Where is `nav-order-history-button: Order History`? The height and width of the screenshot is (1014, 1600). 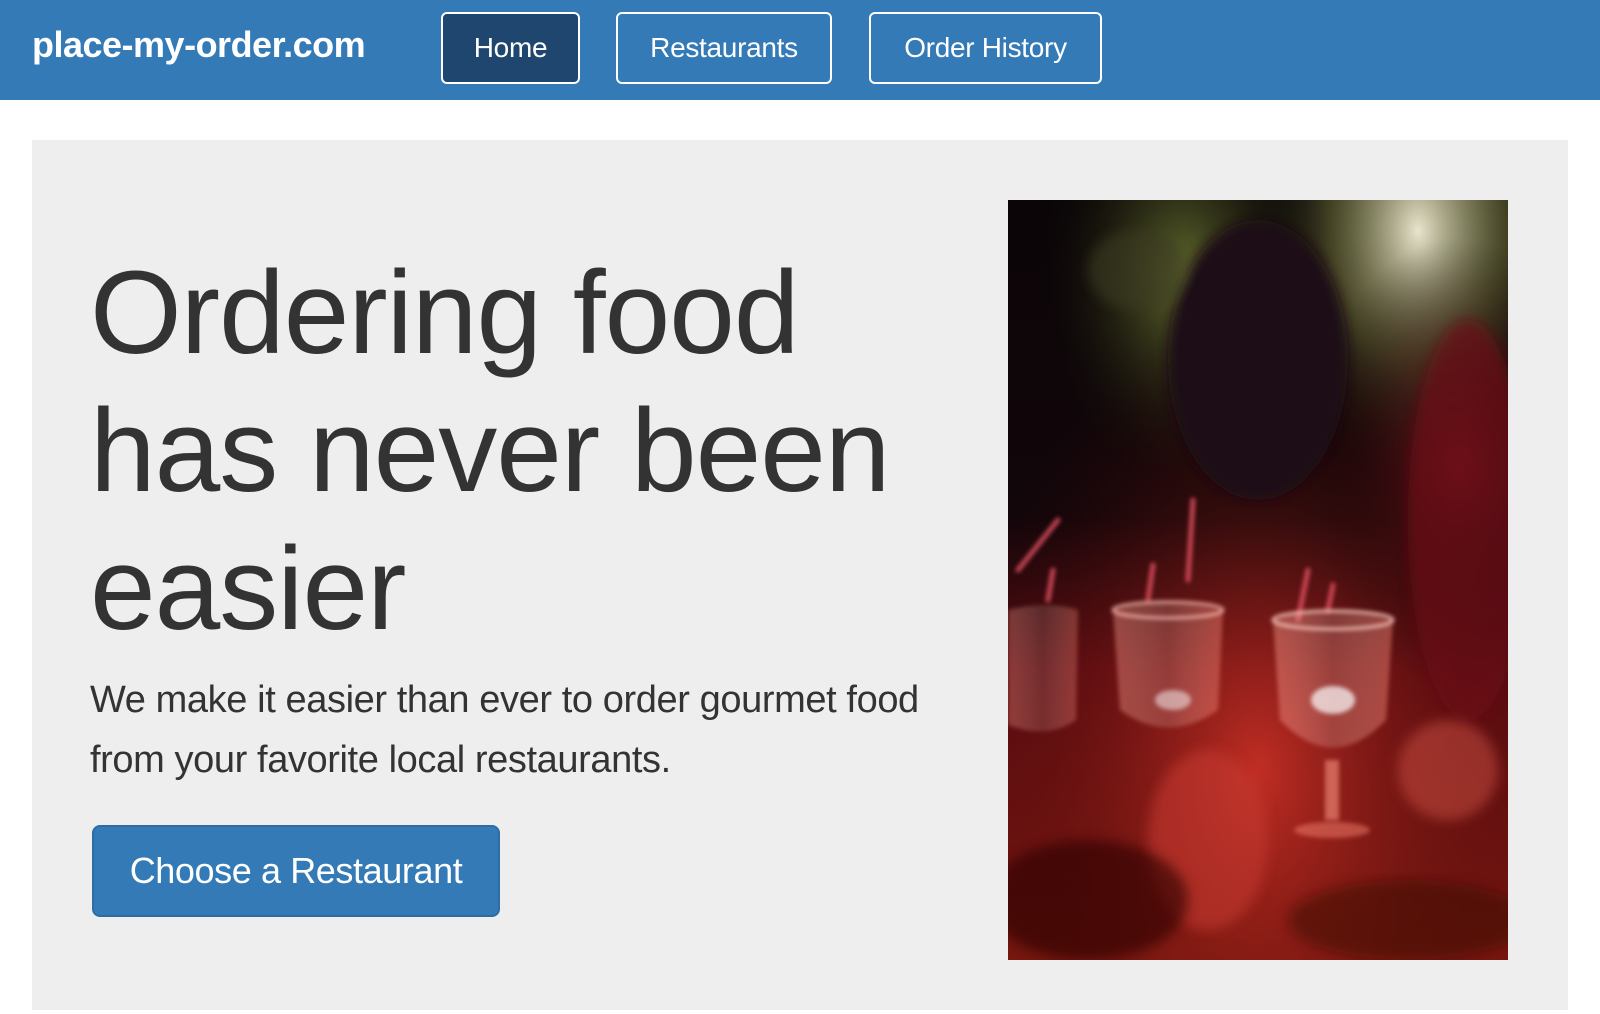
nav-order-history-button: Order History is located at coordinates (985, 48).